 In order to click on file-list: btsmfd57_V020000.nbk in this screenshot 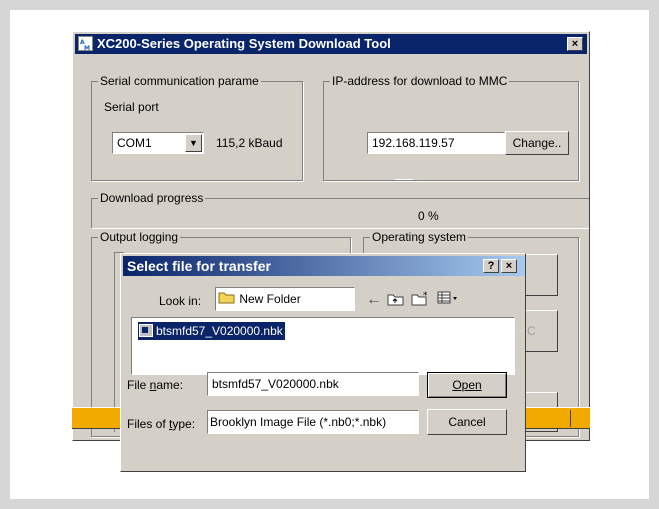, I will do `click(323, 346)`.